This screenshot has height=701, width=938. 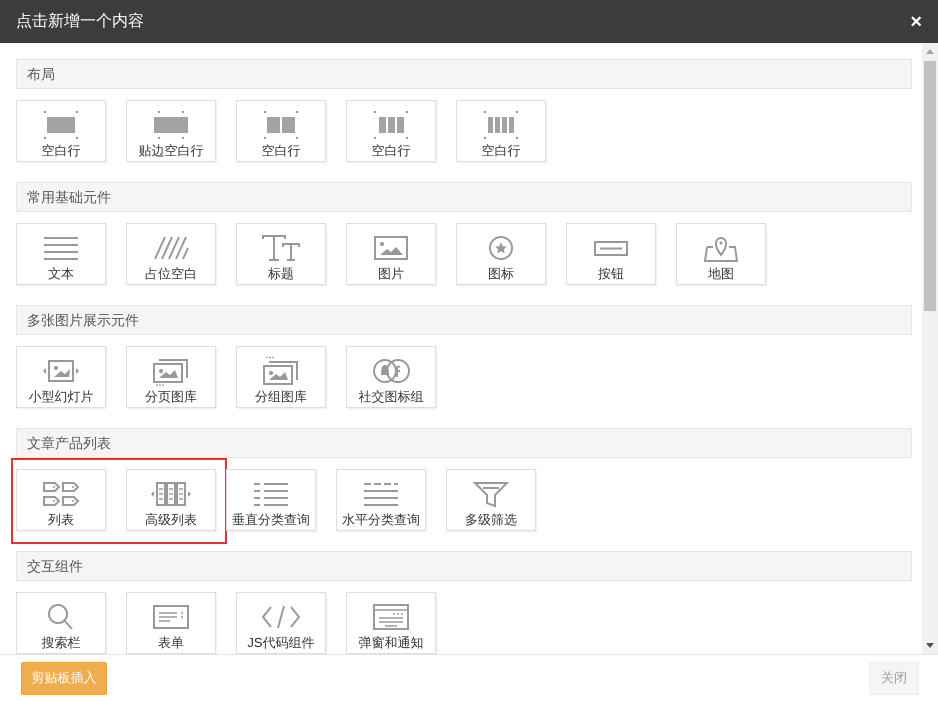 I want to click on component-tile: 占位空白, so click(x=171, y=254).